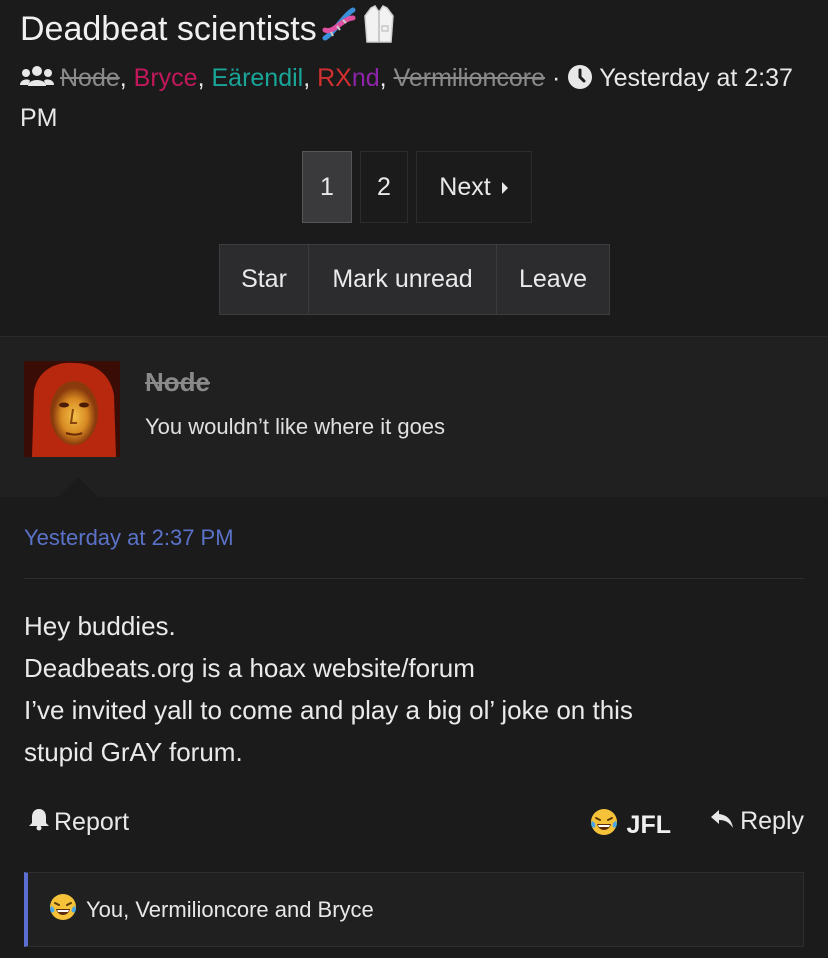 This screenshot has height=958, width=828. What do you see at coordinates (327, 187) in the screenshot?
I see `page-1-button: 1` at bounding box center [327, 187].